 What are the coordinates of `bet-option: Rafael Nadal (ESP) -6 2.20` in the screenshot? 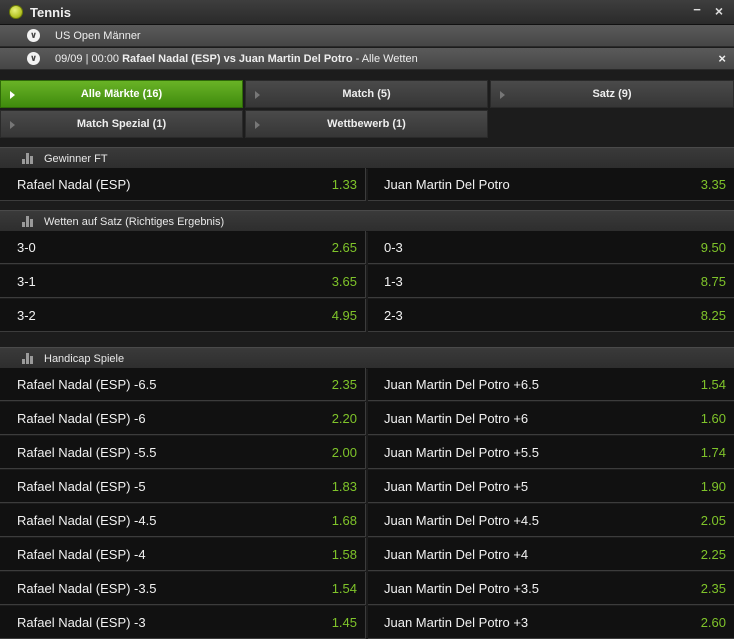 It's located at (183, 418).